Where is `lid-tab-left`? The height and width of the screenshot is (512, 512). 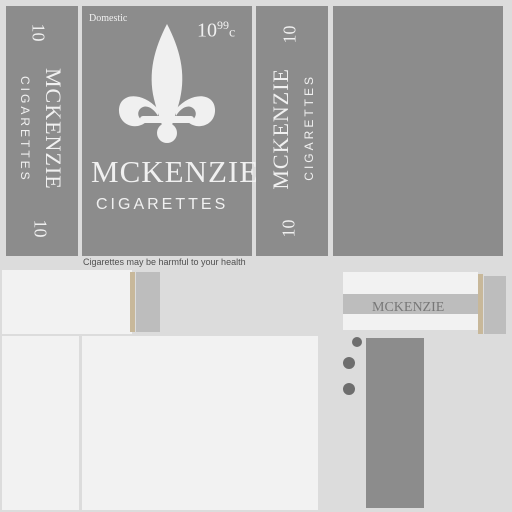
lid-tab-left is located at coordinates (132, 302).